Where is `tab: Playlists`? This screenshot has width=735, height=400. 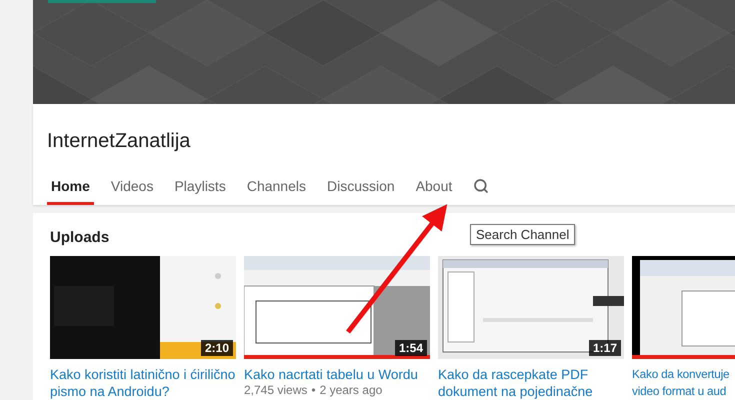
tab: Playlists is located at coordinates (200, 187).